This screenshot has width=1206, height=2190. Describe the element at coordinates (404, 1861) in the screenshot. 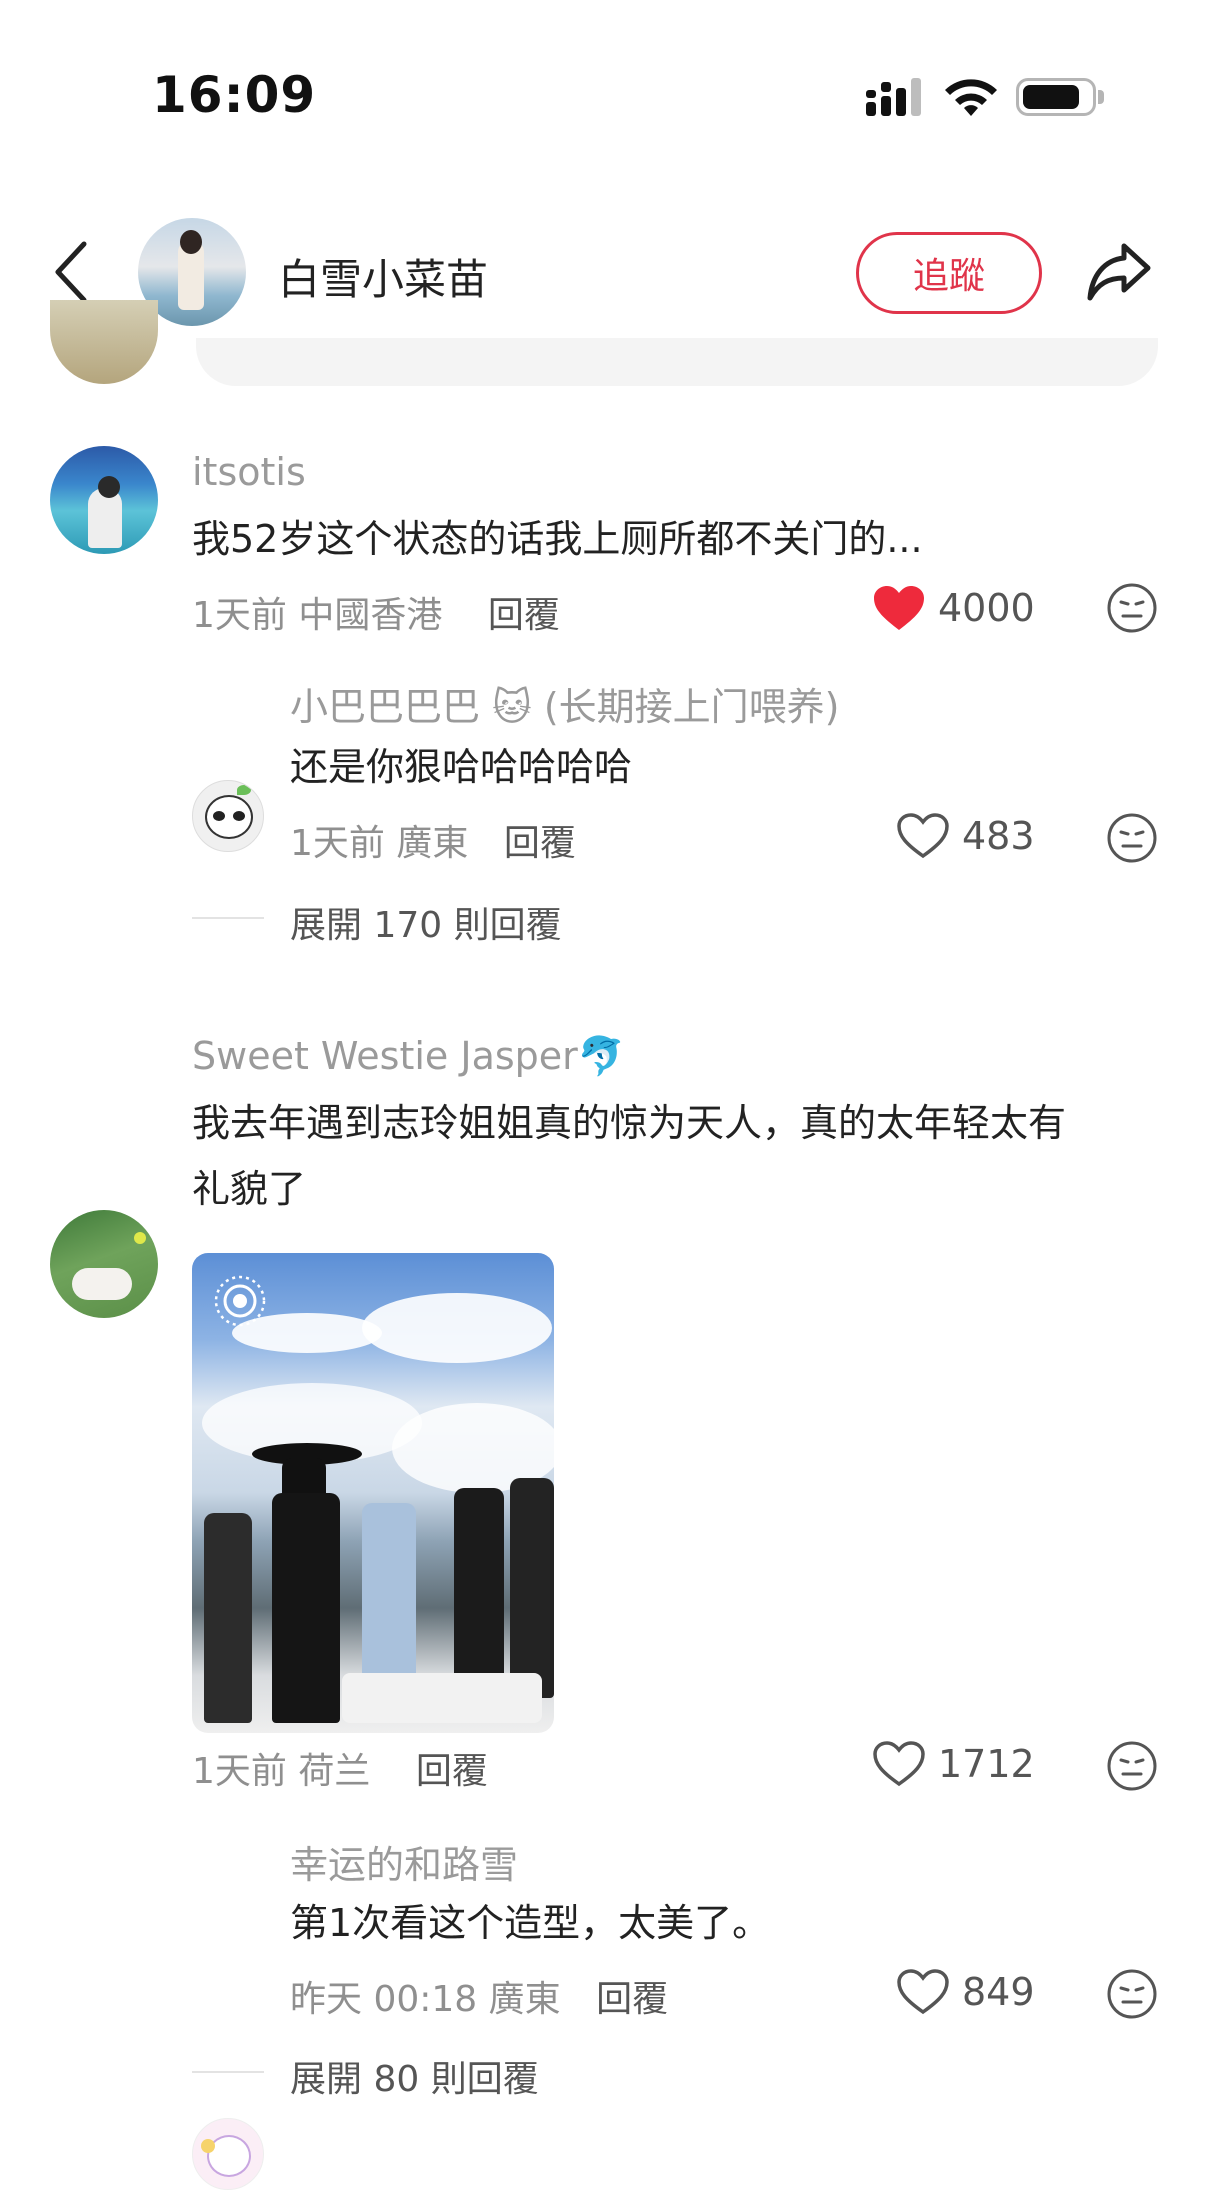

I see `reply-username: 幸运的和路雪` at that location.